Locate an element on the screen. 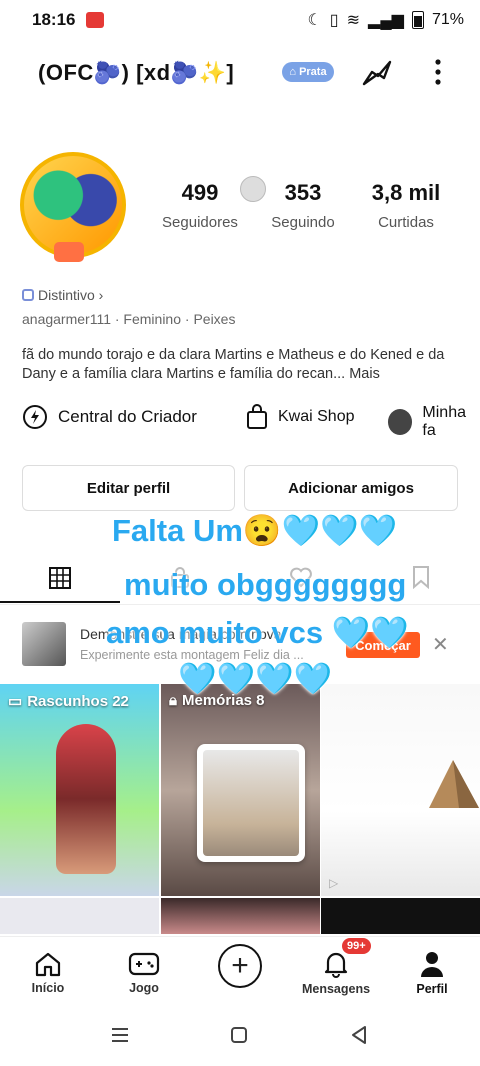 The height and width of the screenshot is (1066, 480). drafts-text: Rascunhos 22 is located at coordinates (78, 701).